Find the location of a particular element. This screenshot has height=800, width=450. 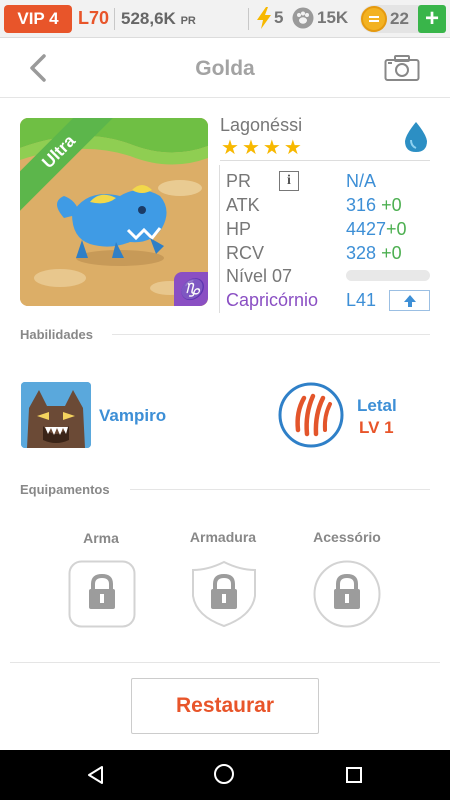

weapon-label: Arma is located at coordinates (101, 538).